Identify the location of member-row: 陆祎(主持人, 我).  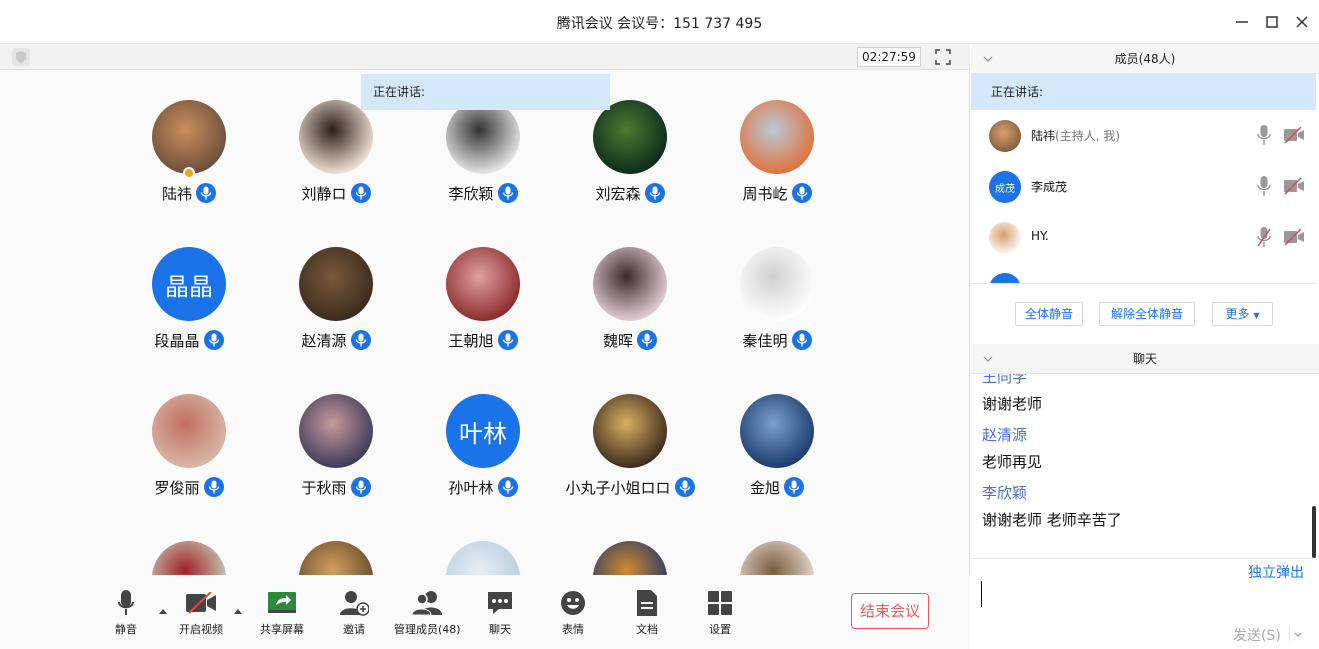
(1143, 135).